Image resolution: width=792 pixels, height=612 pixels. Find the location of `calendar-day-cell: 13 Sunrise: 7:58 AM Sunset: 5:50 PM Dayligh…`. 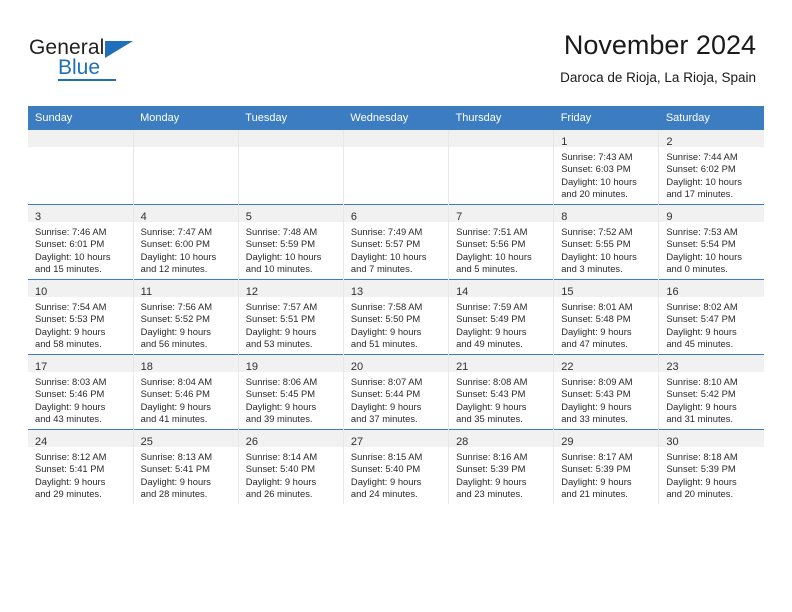

calendar-day-cell: 13 Sunrise: 7:58 AM Sunset: 5:50 PM Dayligh… is located at coordinates (395, 317).